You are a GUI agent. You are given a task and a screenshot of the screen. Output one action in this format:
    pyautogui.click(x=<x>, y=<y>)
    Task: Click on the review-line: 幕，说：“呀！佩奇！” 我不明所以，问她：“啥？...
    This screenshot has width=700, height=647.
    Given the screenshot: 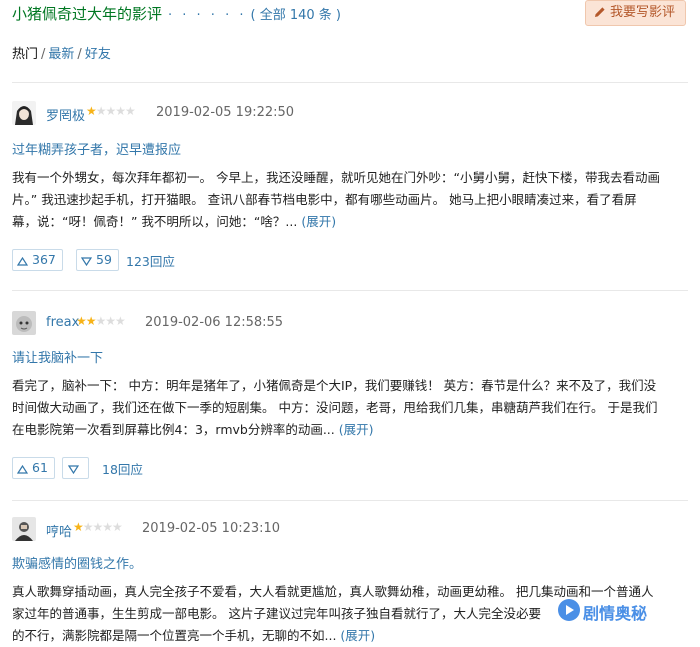 What is the action you would take?
    pyautogui.click(x=155, y=221)
    